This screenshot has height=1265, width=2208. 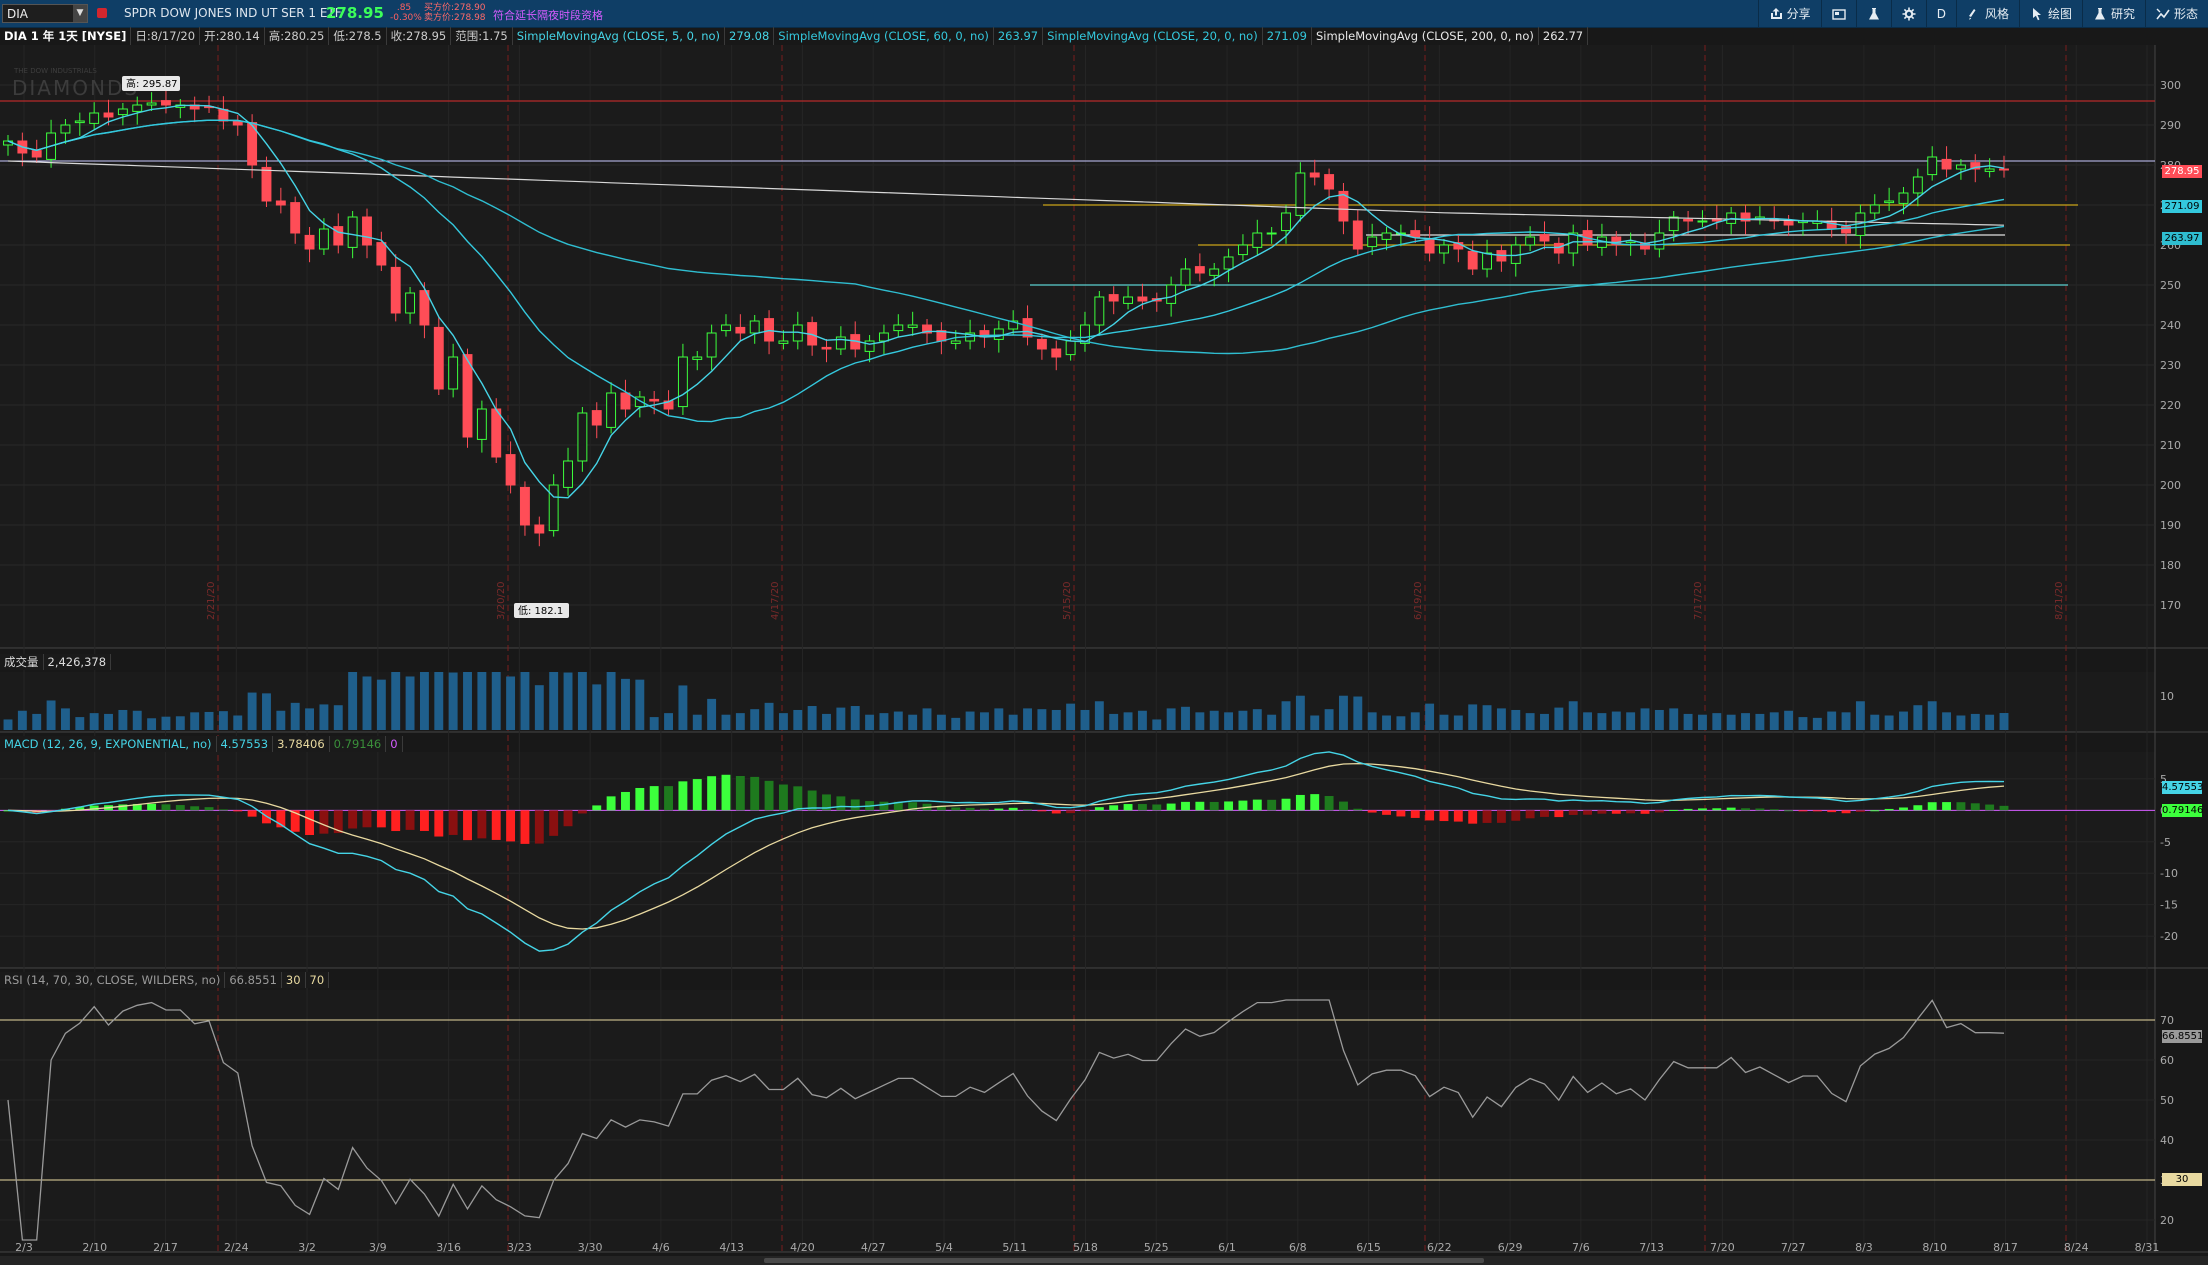 I want to click on patterns-label: 形态, so click(x=2185, y=14).